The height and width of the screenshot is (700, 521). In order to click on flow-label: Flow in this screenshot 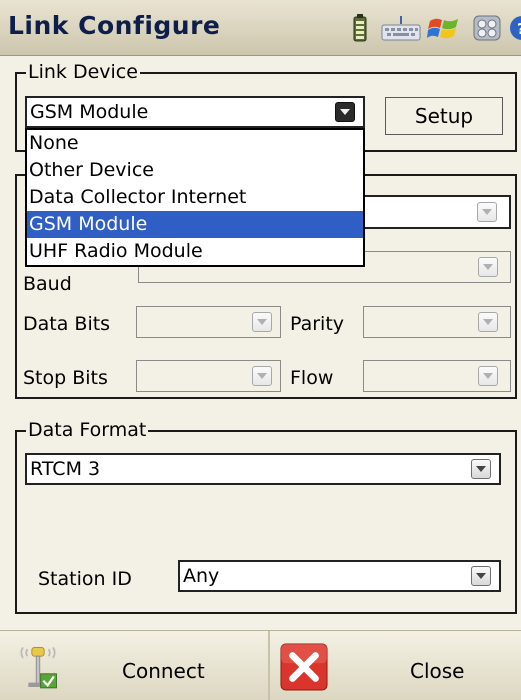, I will do `click(312, 378)`.